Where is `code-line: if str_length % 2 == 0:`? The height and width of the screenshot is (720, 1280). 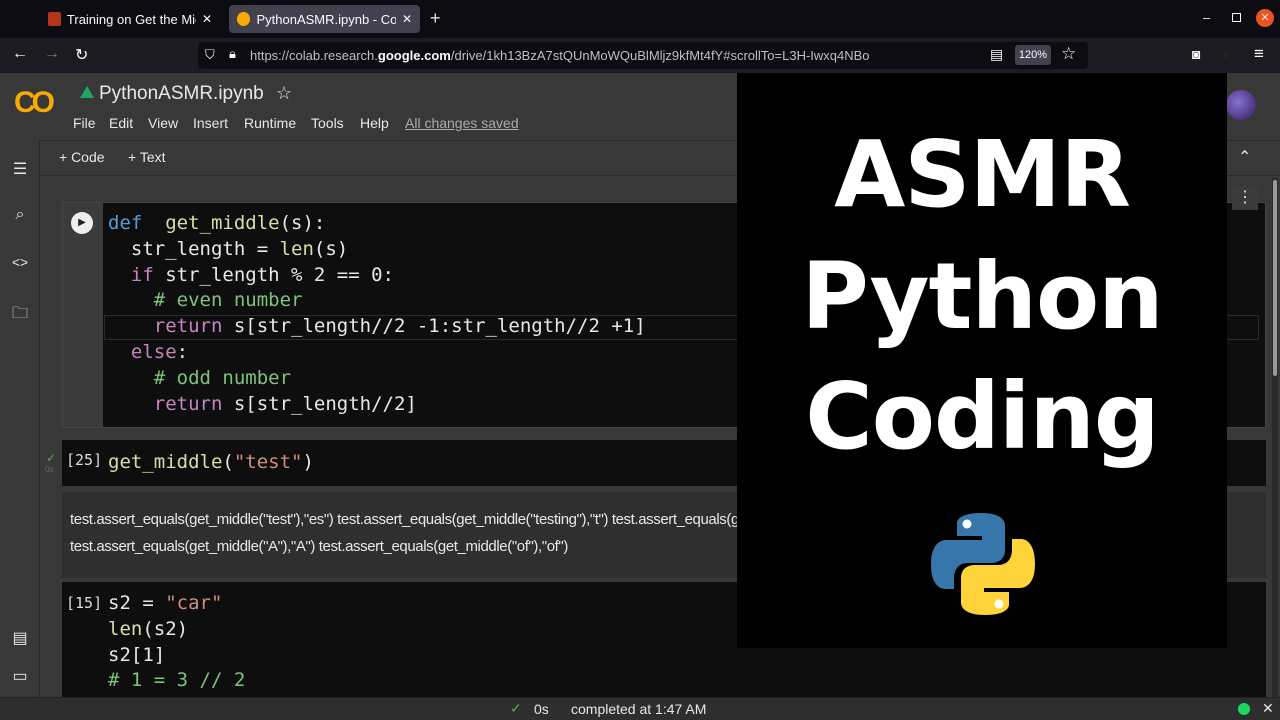
code-line: if str_length % 2 == 0: is located at coordinates (377, 276).